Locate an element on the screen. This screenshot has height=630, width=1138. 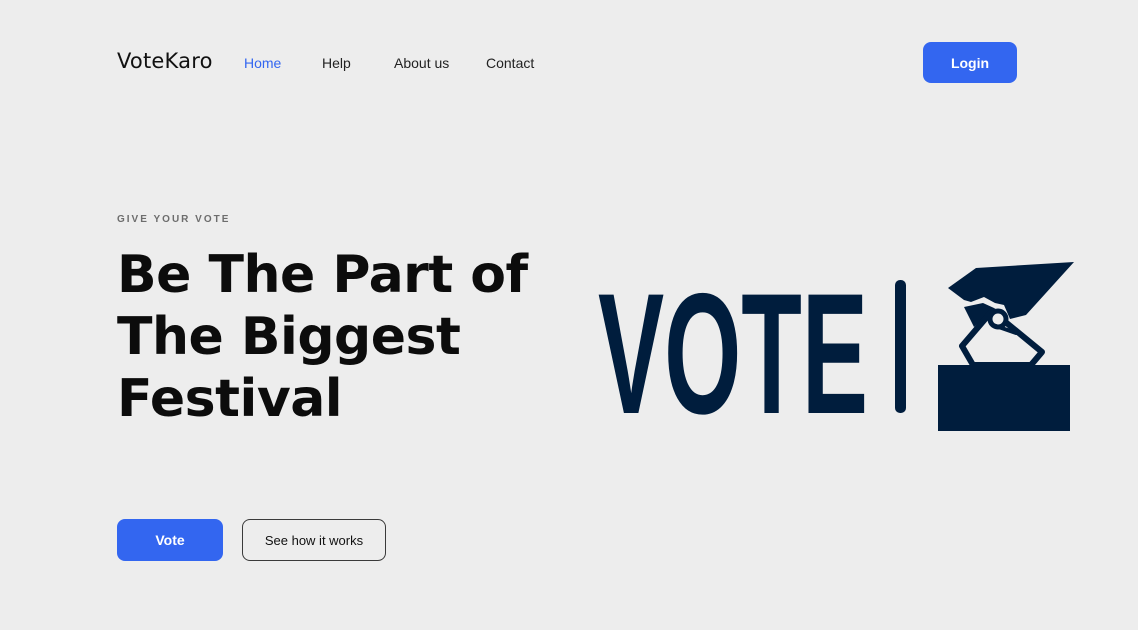
hero-headline: Be The Part of The Biggest Festival is located at coordinates (322, 337).